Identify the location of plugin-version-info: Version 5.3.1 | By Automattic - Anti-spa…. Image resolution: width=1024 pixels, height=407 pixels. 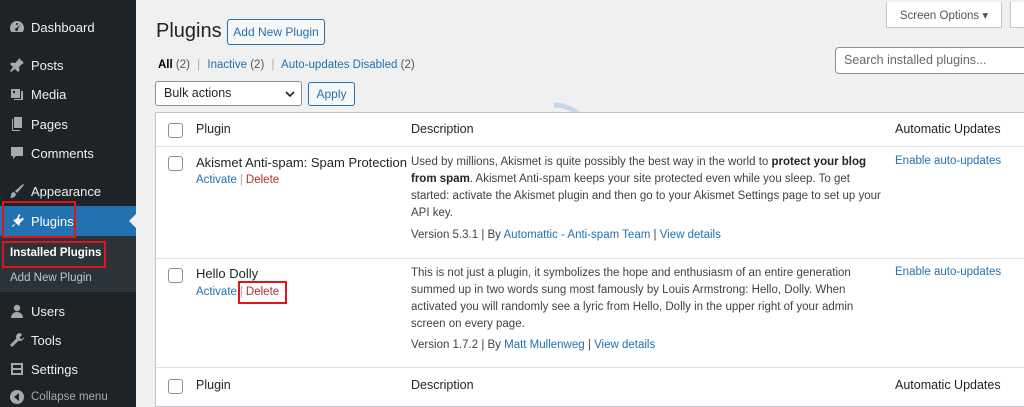
(566, 235).